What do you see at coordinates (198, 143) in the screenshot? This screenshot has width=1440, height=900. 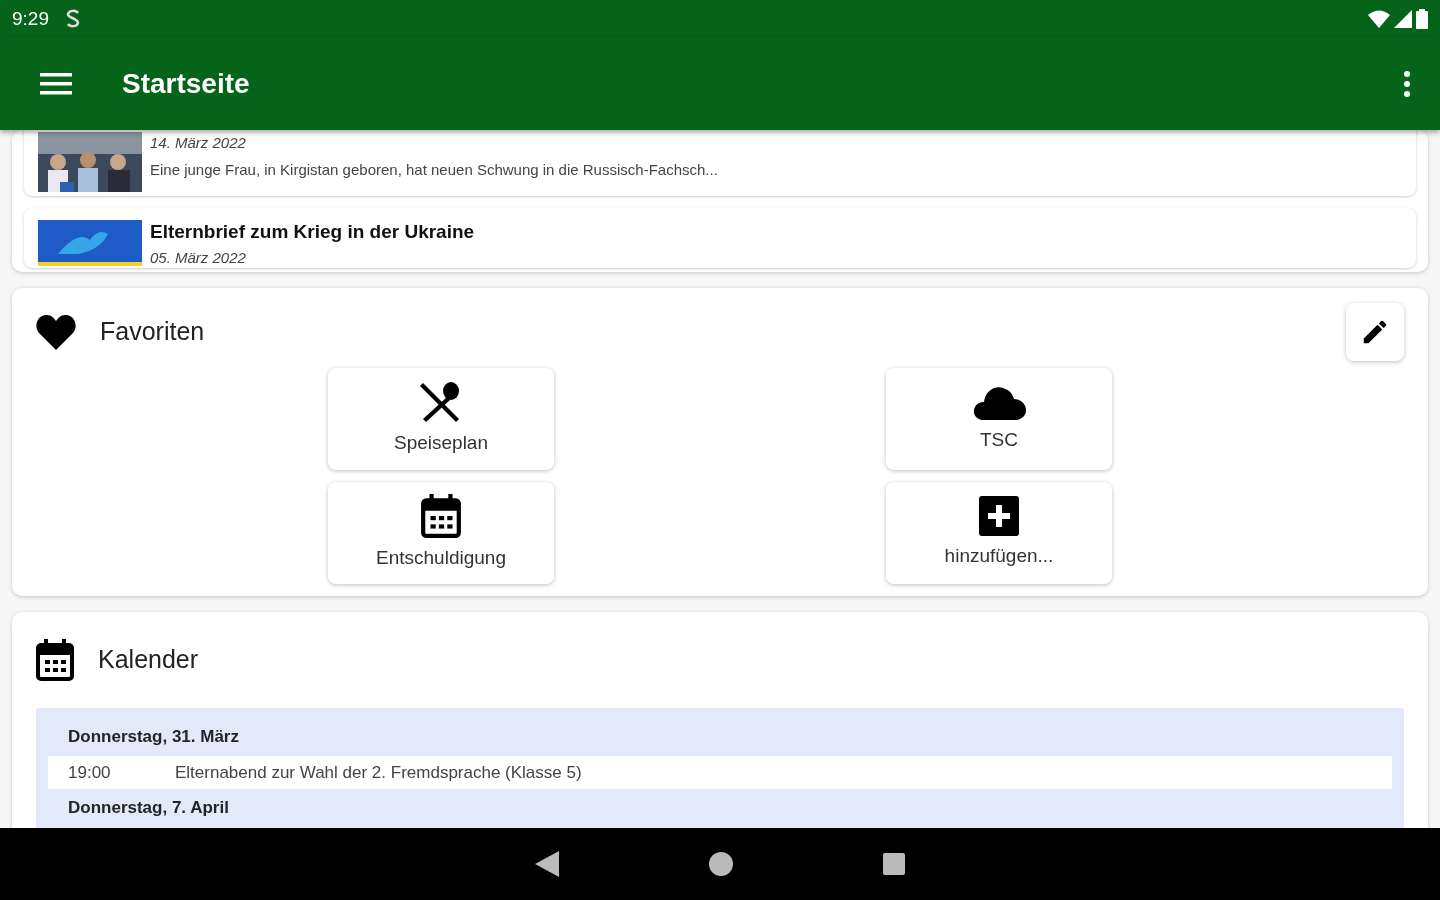 I see `news-date: 14. März 2022` at bounding box center [198, 143].